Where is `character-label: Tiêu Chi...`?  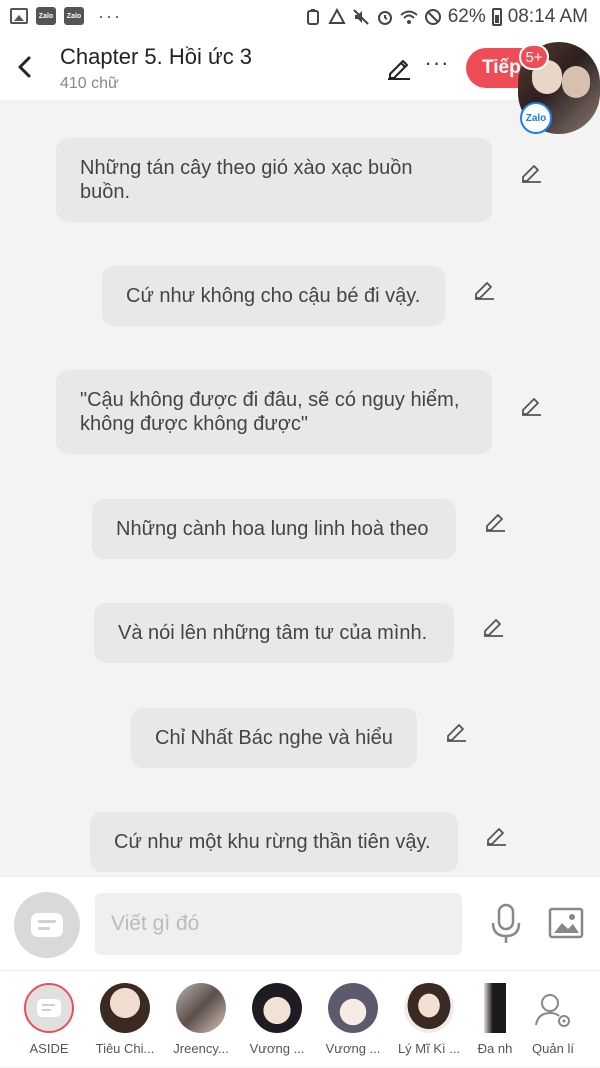 character-label: Tiêu Chi... is located at coordinates (125, 1048).